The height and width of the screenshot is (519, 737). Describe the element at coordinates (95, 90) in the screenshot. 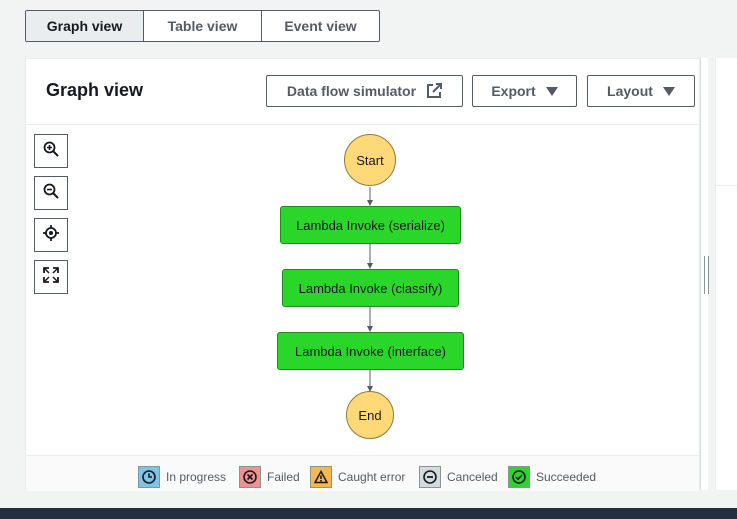

I see `panel-title: Graph view` at that location.